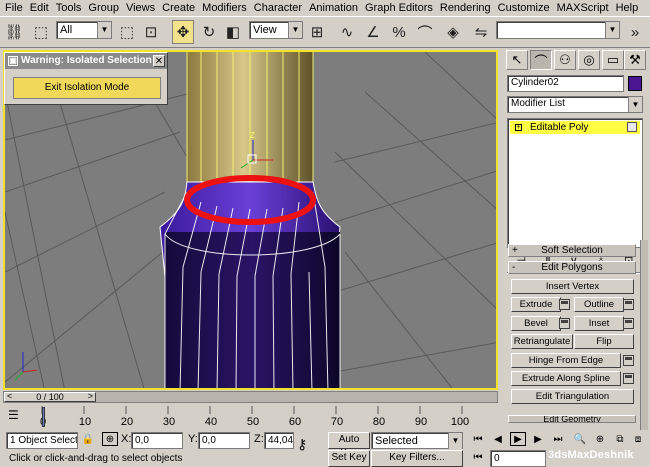 The width and height of the screenshot is (650, 467). Describe the element at coordinates (279, 8) in the screenshot. I see `menu-character: Character` at that location.